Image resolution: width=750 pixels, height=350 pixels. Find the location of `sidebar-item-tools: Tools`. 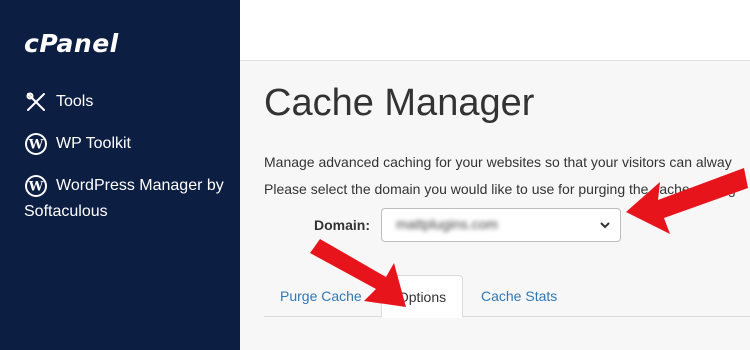

sidebar-item-tools: Tools is located at coordinates (58, 102).